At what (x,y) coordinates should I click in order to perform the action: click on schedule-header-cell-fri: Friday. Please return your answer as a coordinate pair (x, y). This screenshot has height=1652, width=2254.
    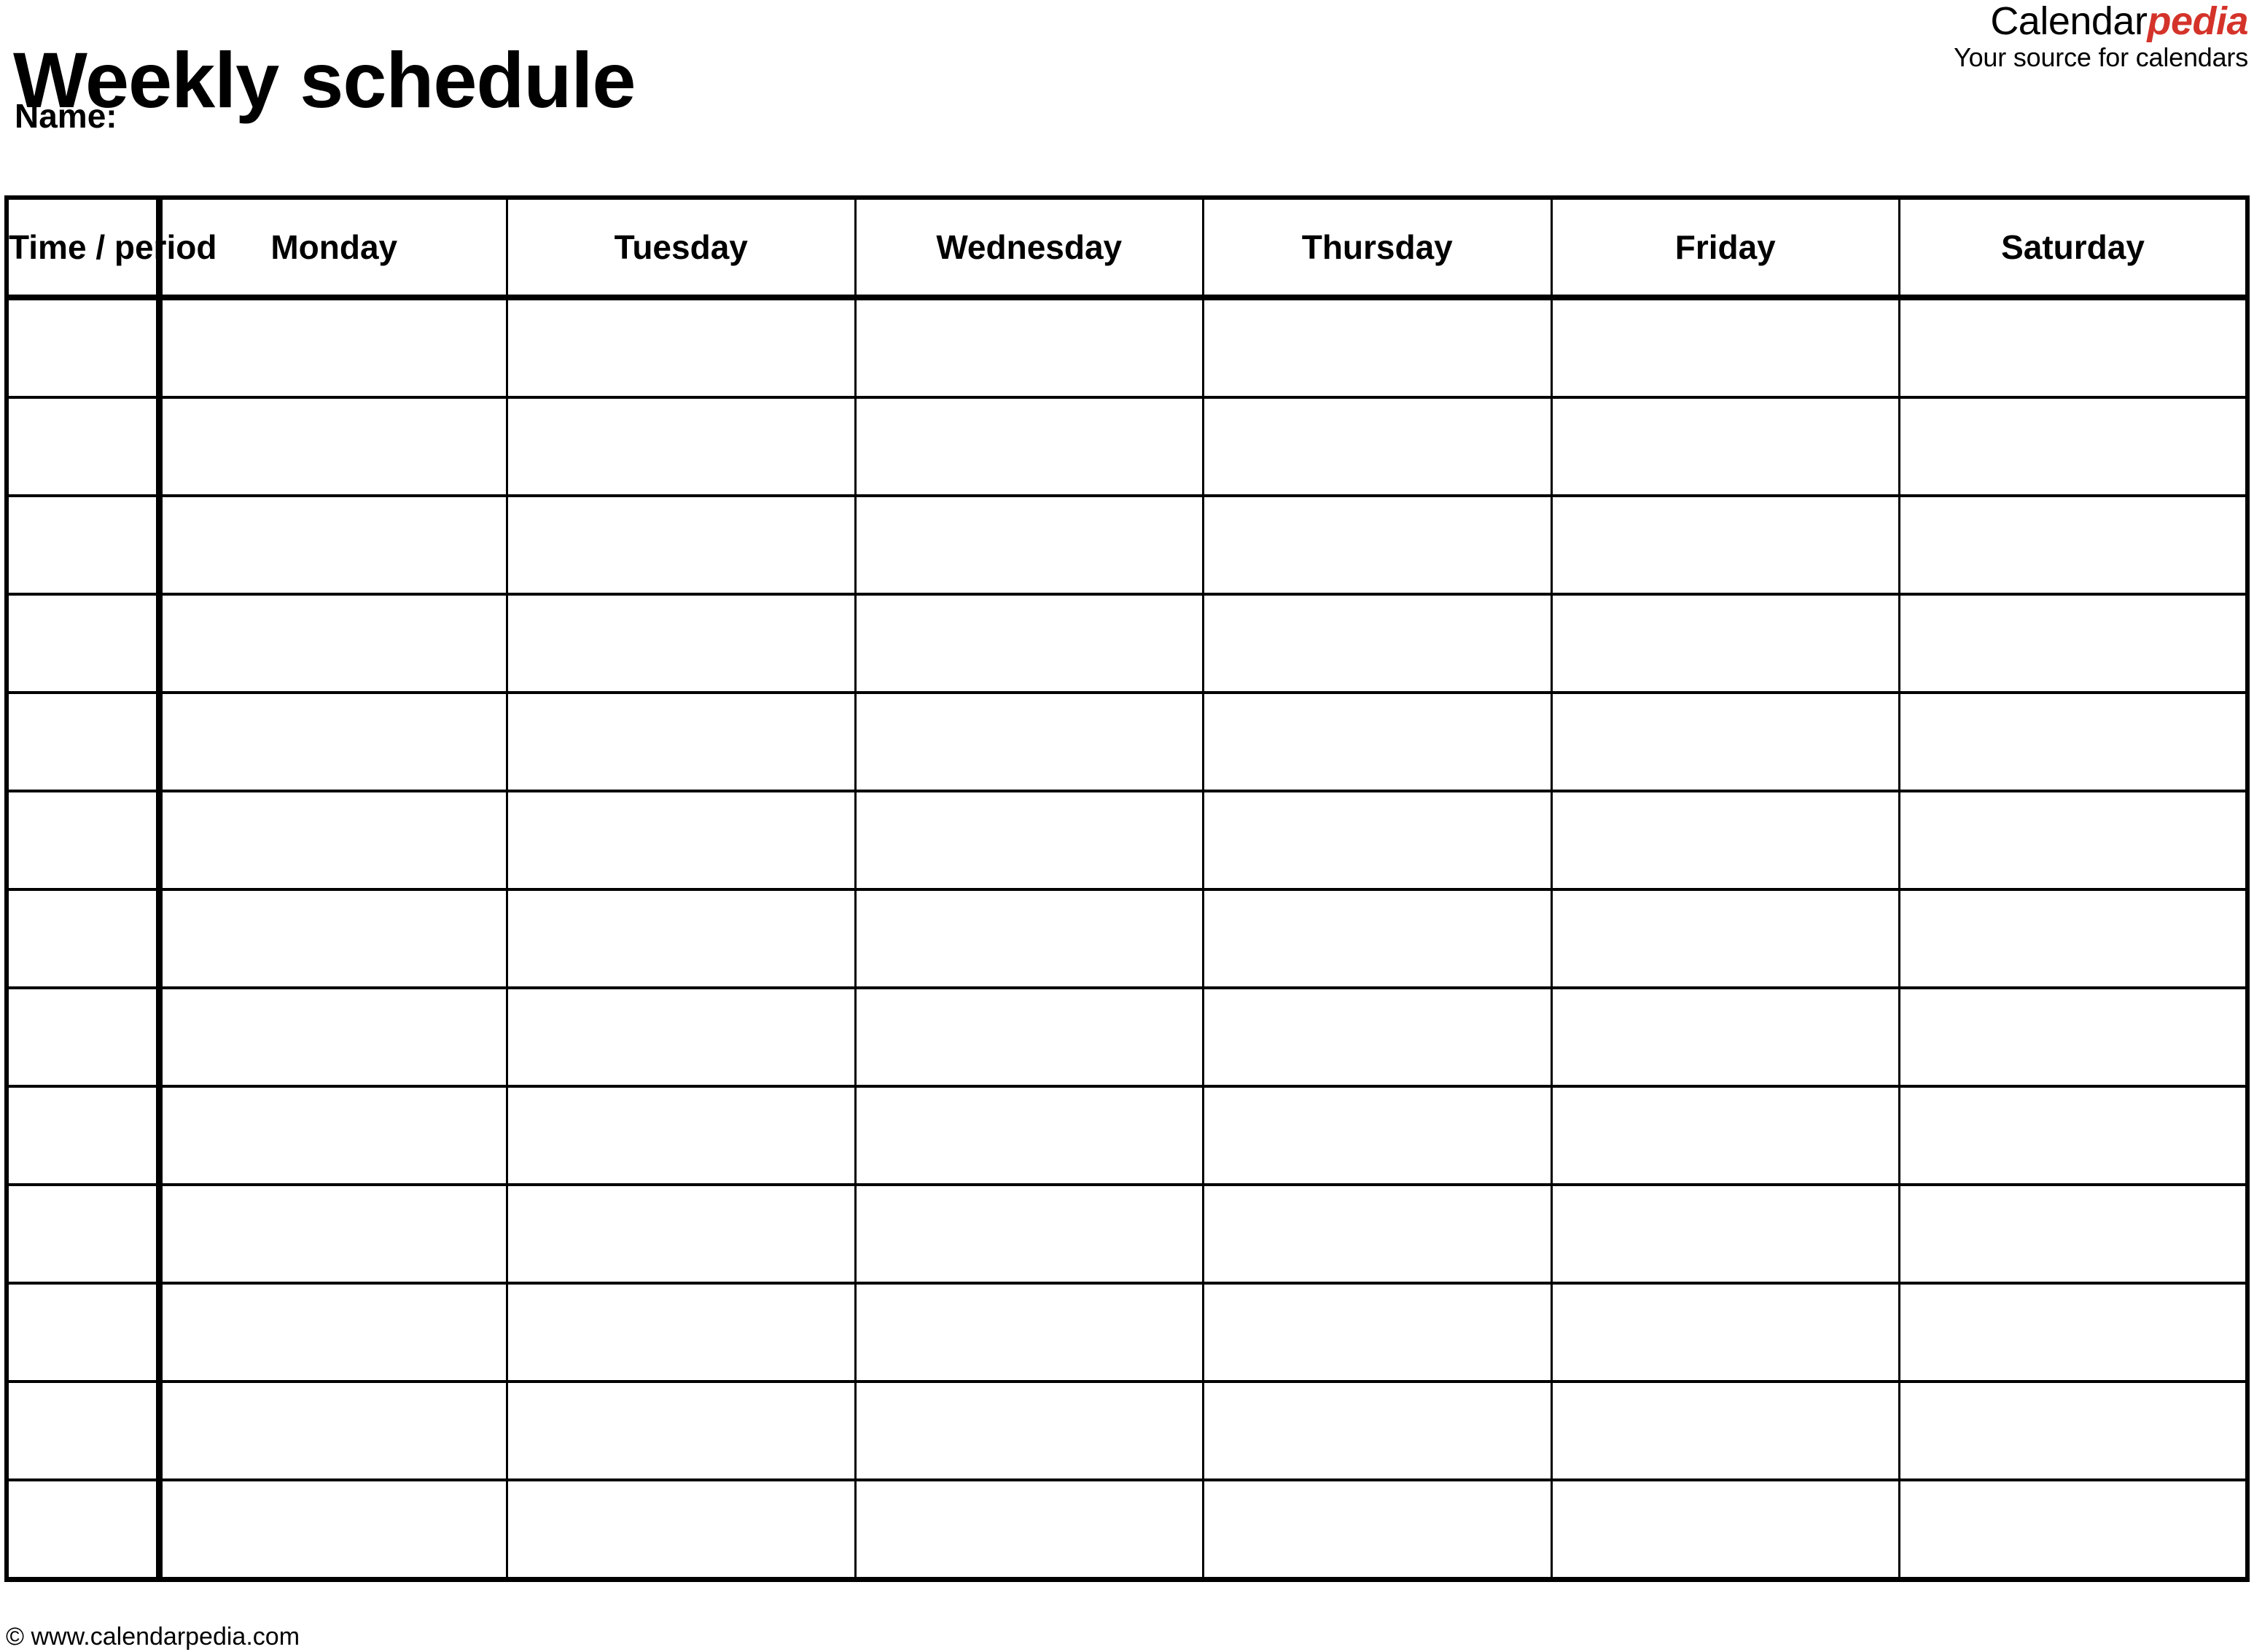
    Looking at the image, I should click on (1725, 247).